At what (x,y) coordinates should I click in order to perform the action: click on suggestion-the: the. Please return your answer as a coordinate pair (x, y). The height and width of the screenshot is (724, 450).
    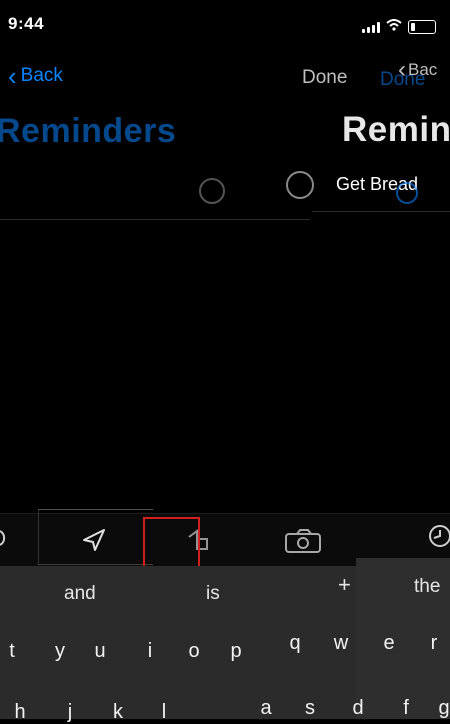
    Looking at the image, I should click on (427, 587).